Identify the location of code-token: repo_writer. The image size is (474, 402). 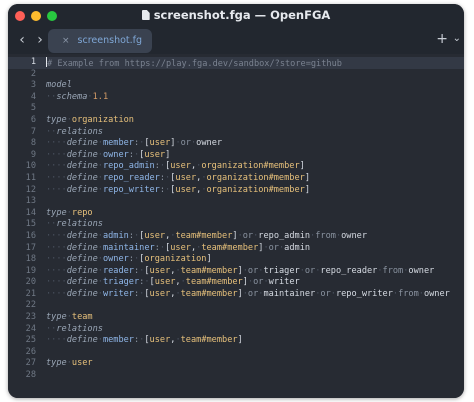
(364, 293).